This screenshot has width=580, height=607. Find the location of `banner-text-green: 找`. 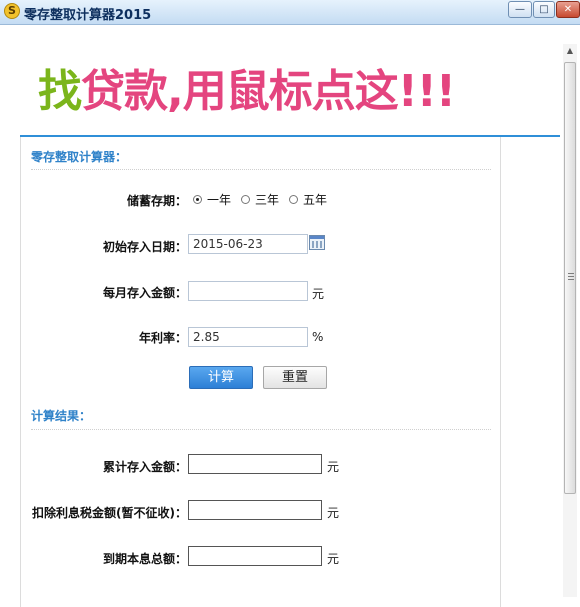

banner-text-green: 找 is located at coordinates (60, 91).